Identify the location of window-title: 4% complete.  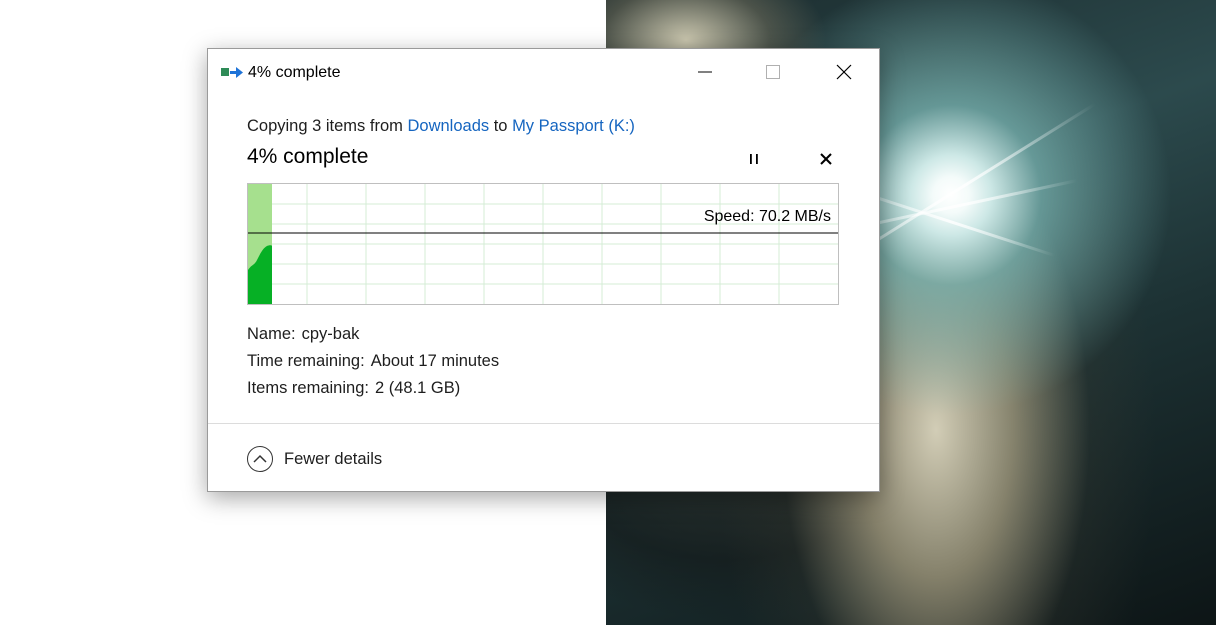
(294, 72).